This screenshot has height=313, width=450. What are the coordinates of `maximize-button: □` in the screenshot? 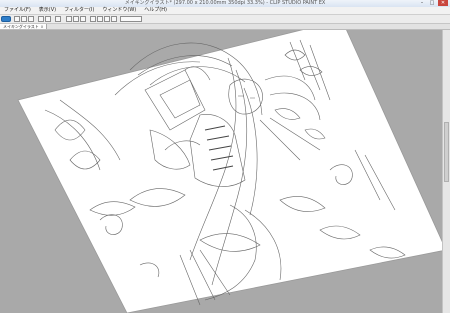 It's located at (432, 3).